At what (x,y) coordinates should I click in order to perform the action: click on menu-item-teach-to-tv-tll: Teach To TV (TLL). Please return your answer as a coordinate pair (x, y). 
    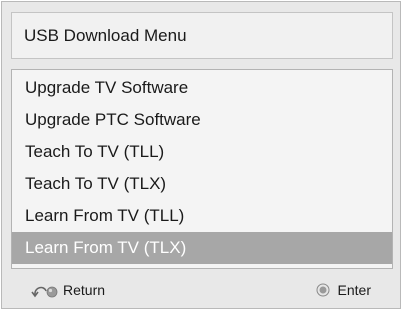
    Looking at the image, I should click on (202, 152).